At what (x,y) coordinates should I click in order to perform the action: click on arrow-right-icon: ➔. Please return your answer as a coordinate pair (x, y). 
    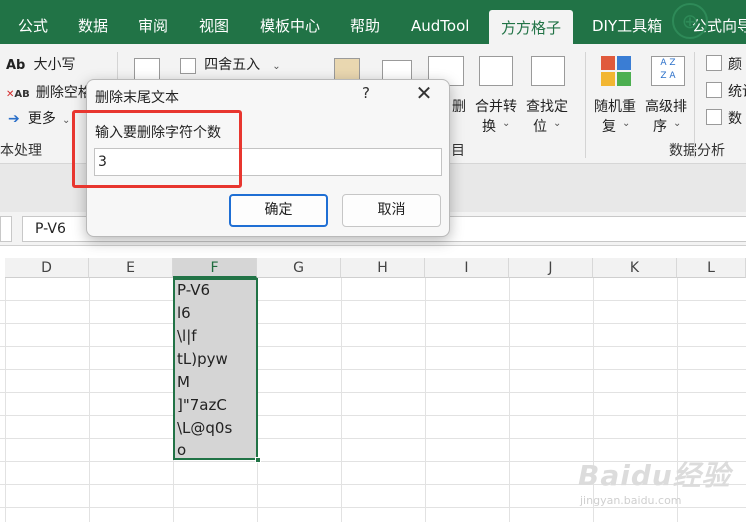
    Looking at the image, I should click on (14, 119).